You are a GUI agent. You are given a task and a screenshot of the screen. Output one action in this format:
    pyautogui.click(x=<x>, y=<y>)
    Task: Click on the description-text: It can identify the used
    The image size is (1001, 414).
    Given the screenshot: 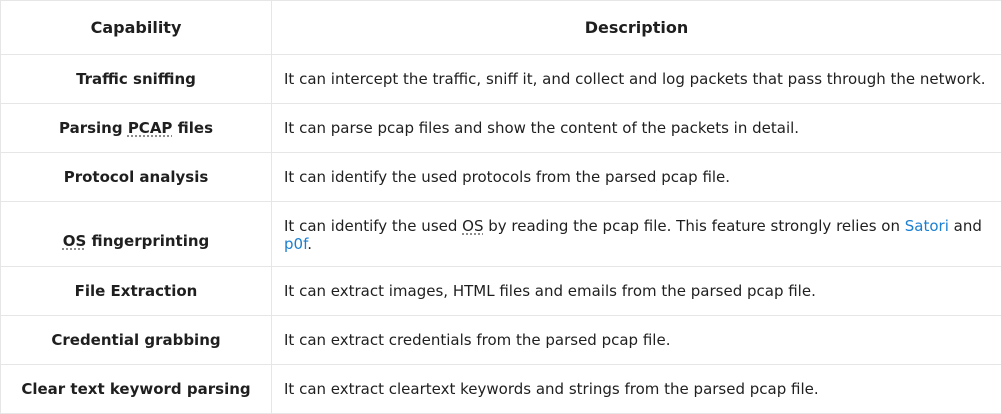 What is the action you would take?
    pyautogui.click(x=373, y=226)
    